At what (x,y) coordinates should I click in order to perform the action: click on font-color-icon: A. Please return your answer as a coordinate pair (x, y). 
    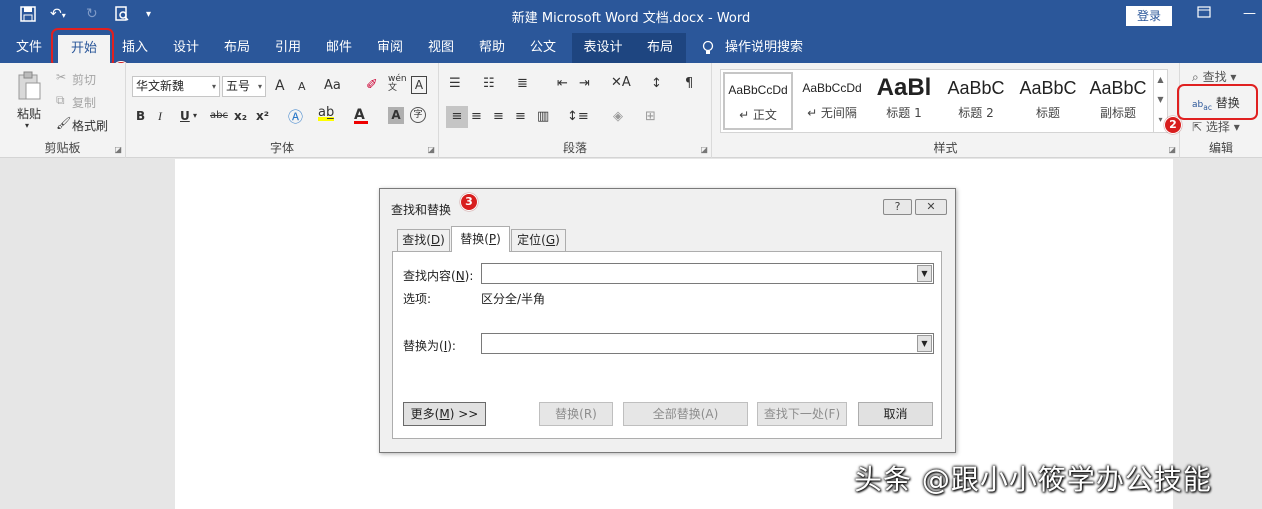
    Looking at the image, I should click on (361, 115).